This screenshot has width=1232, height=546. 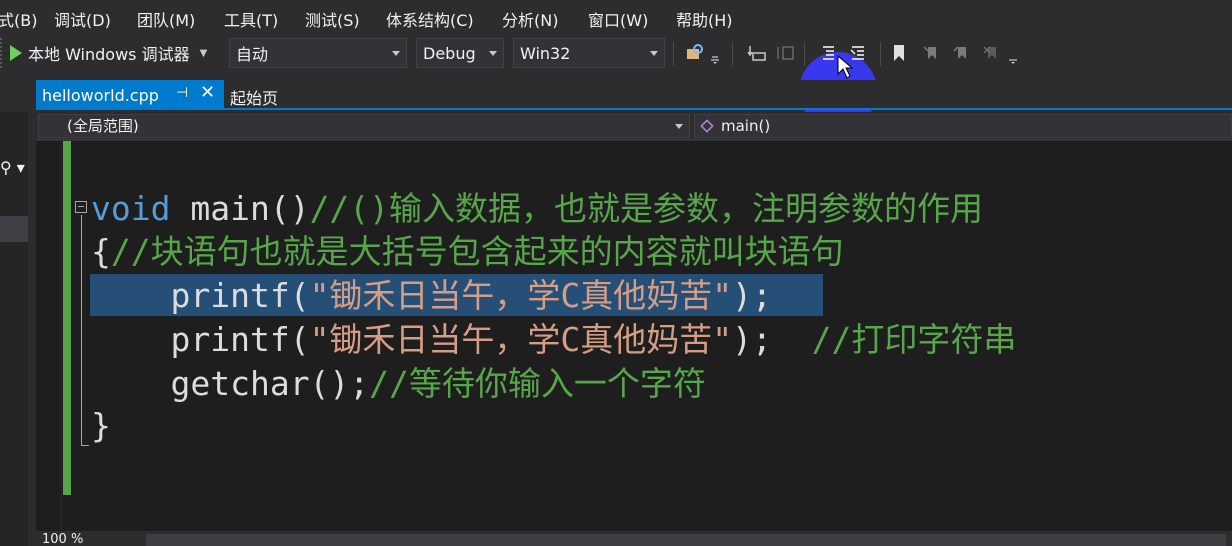 I want to click on platform-combo-value: Win32, so click(x=545, y=53).